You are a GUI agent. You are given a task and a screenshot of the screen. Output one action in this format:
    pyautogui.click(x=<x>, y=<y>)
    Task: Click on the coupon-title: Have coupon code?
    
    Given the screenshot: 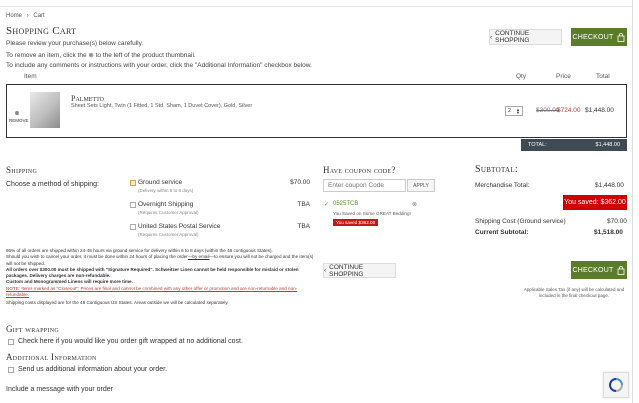 What is the action you would take?
    pyautogui.click(x=359, y=170)
    